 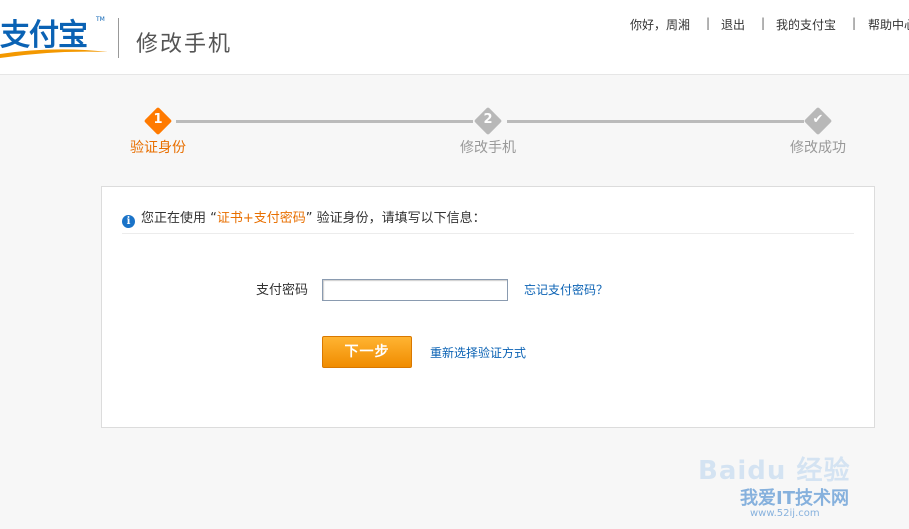 What do you see at coordinates (261, 218) in the screenshot?
I see `verification-method: 证书+支付密码` at bounding box center [261, 218].